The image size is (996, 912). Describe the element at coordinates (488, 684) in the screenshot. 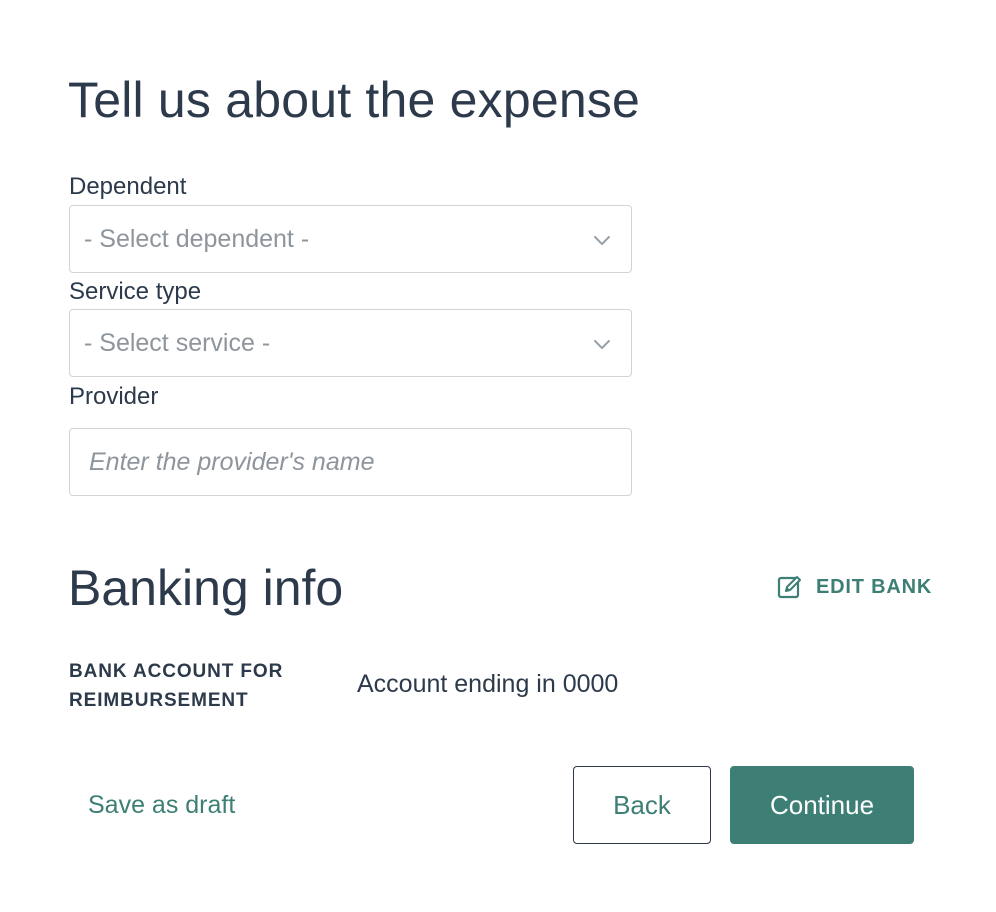

I see `bank-account-value: Account ending in 0000` at that location.